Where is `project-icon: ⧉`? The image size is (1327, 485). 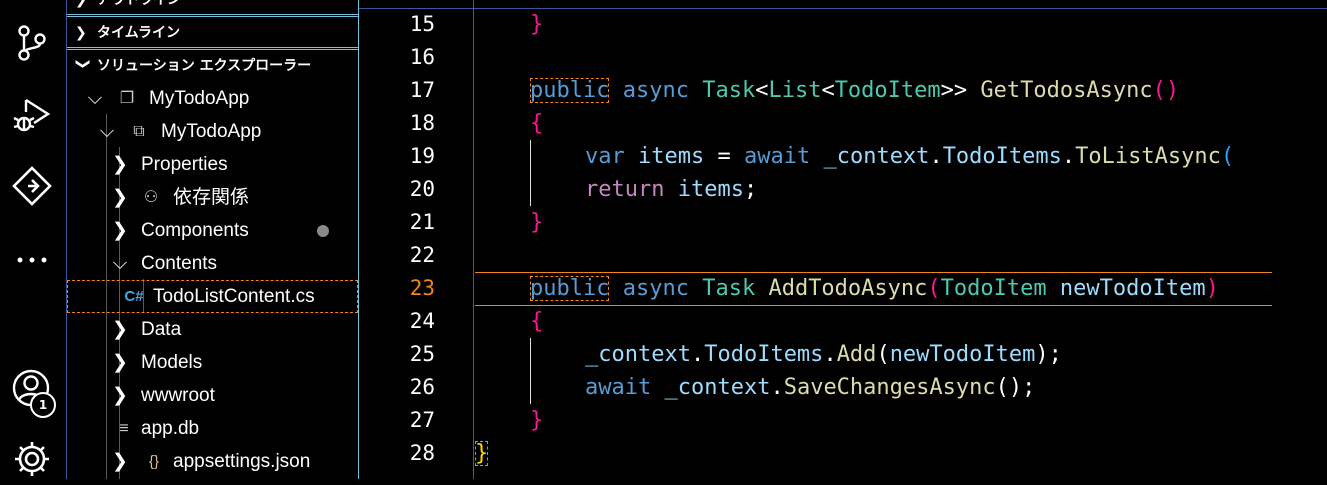
project-icon: ⧉ is located at coordinates (139, 131).